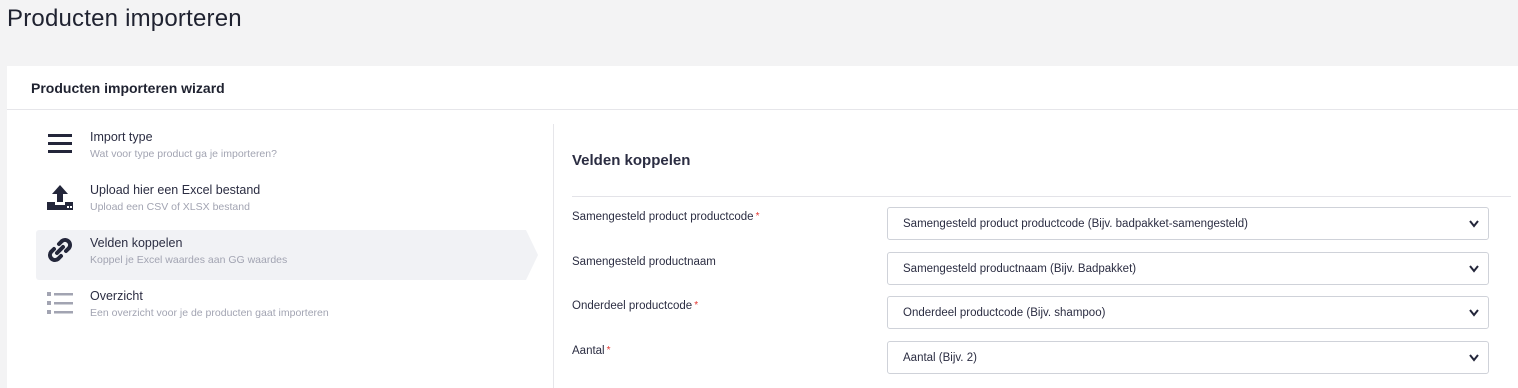  What do you see at coordinates (189, 260) in the screenshot?
I see `step-subtitle: Koppel je Excel waardes aan GG waardes` at bounding box center [189, 260].